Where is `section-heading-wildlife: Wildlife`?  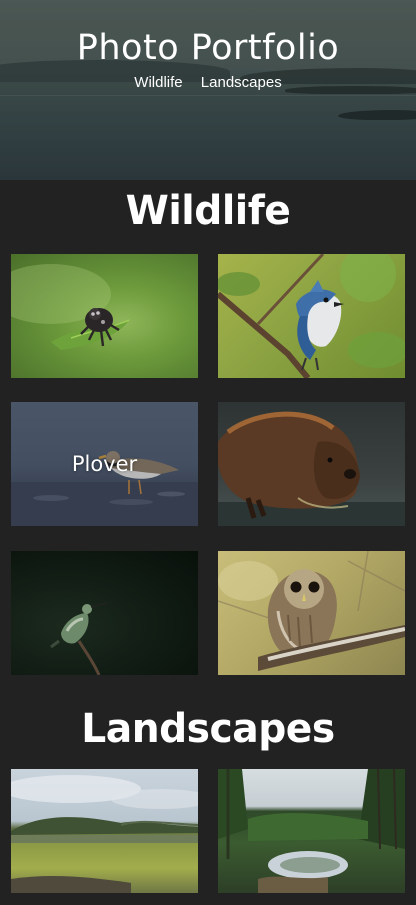
section-heading-wildlife: Wildlife is located at coordinates (208, 211).